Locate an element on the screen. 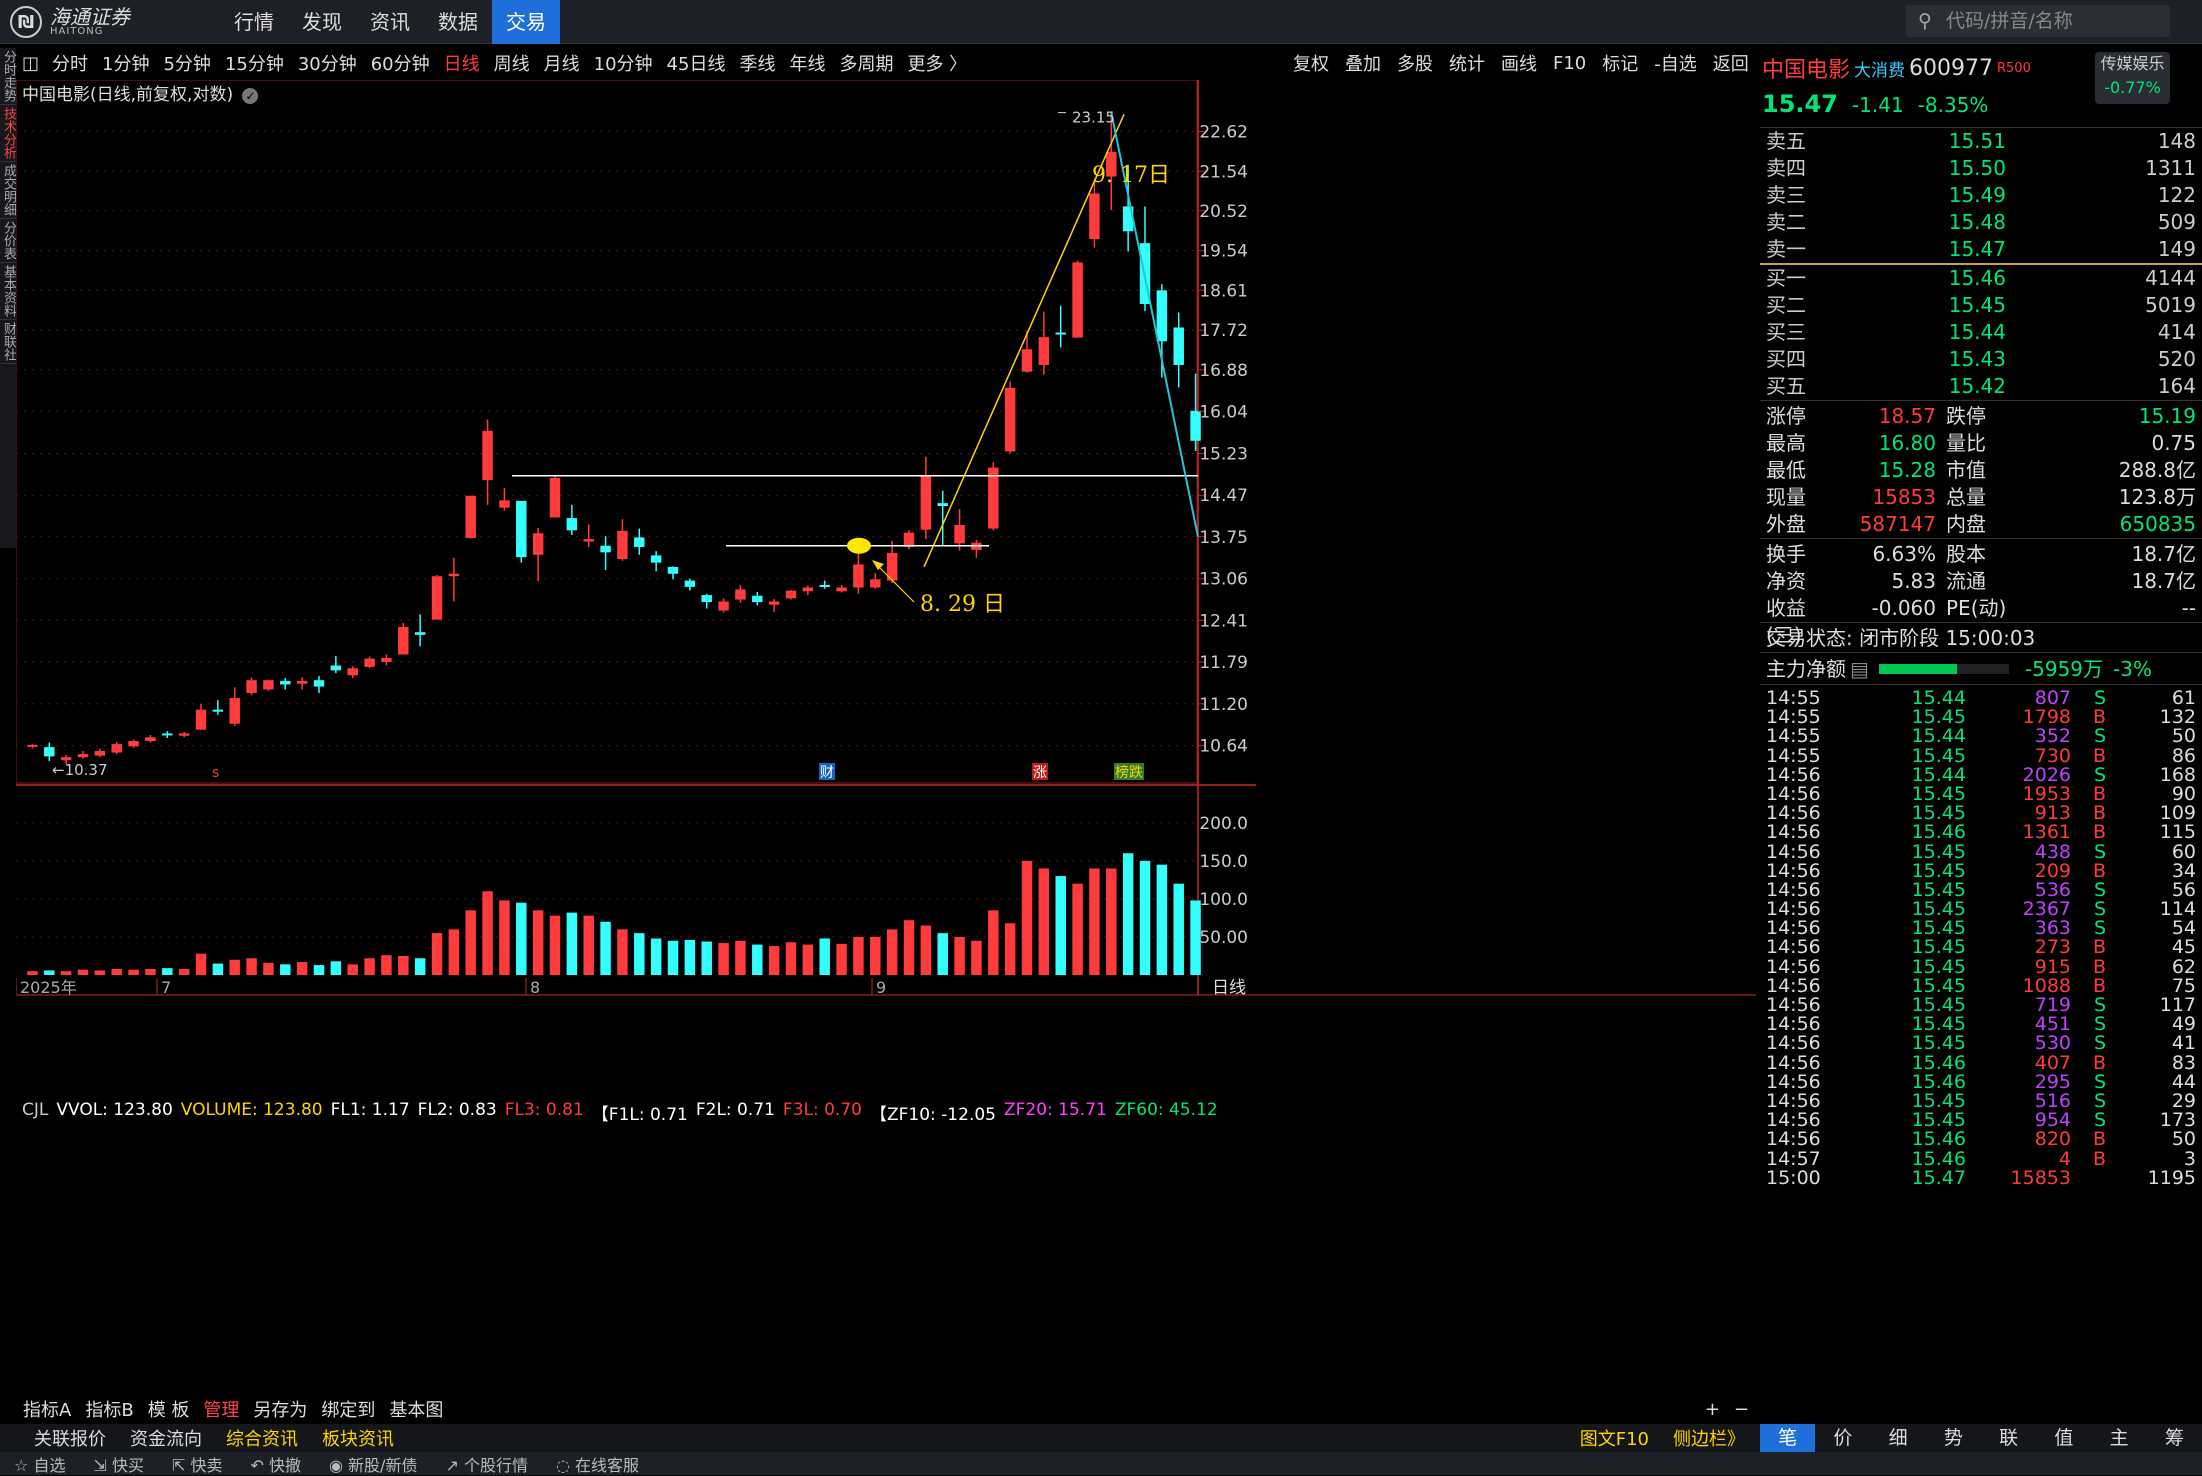 The image size is (2202, 1476). sector-badge: 传媒娱乐 -0.77% is located at coordinates (2132, 78).